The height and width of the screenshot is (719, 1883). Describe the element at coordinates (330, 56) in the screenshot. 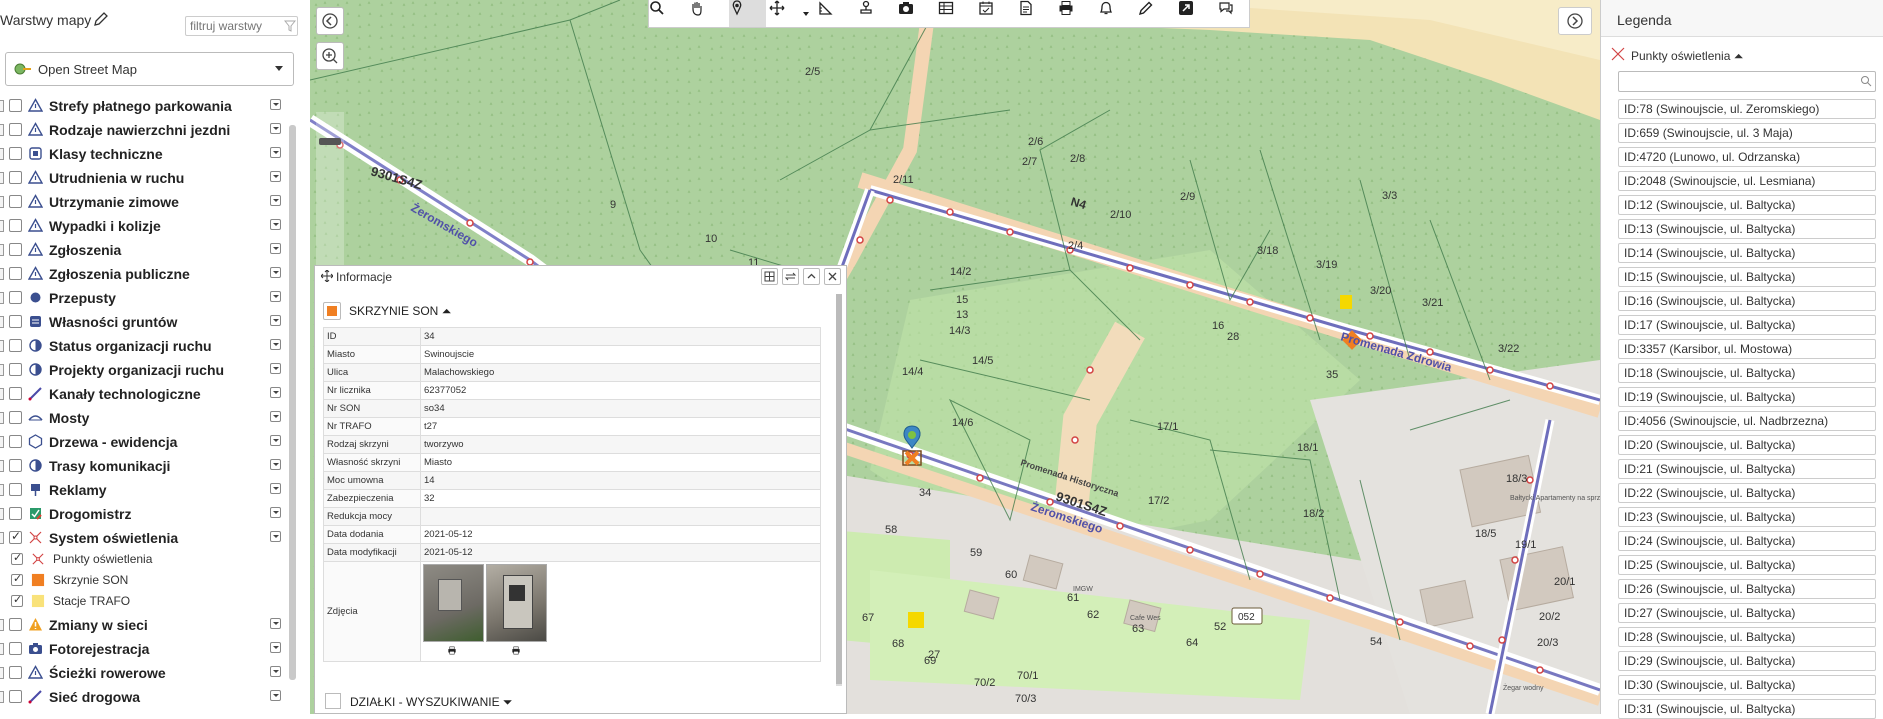

I see `zoom-in-button` at that location.